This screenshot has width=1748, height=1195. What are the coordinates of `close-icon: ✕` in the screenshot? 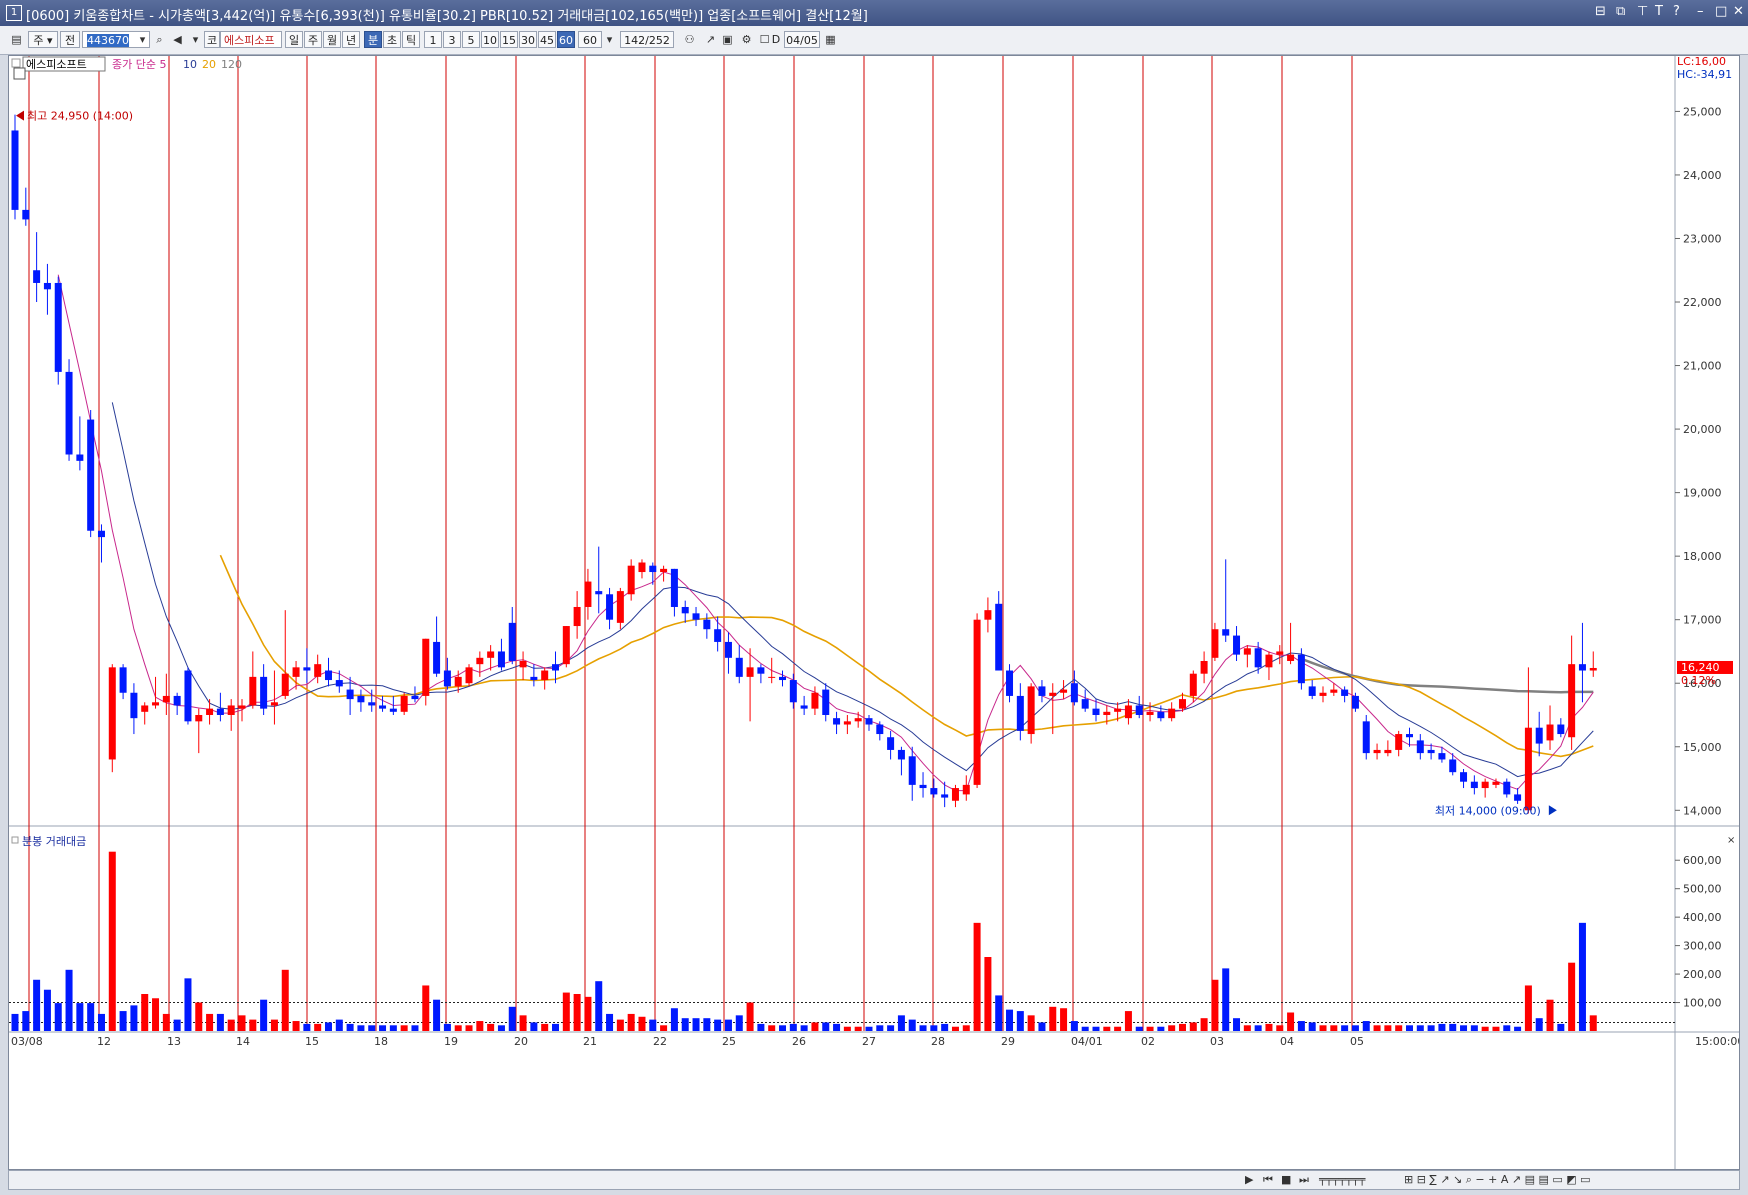 It's located at (1738, 11).